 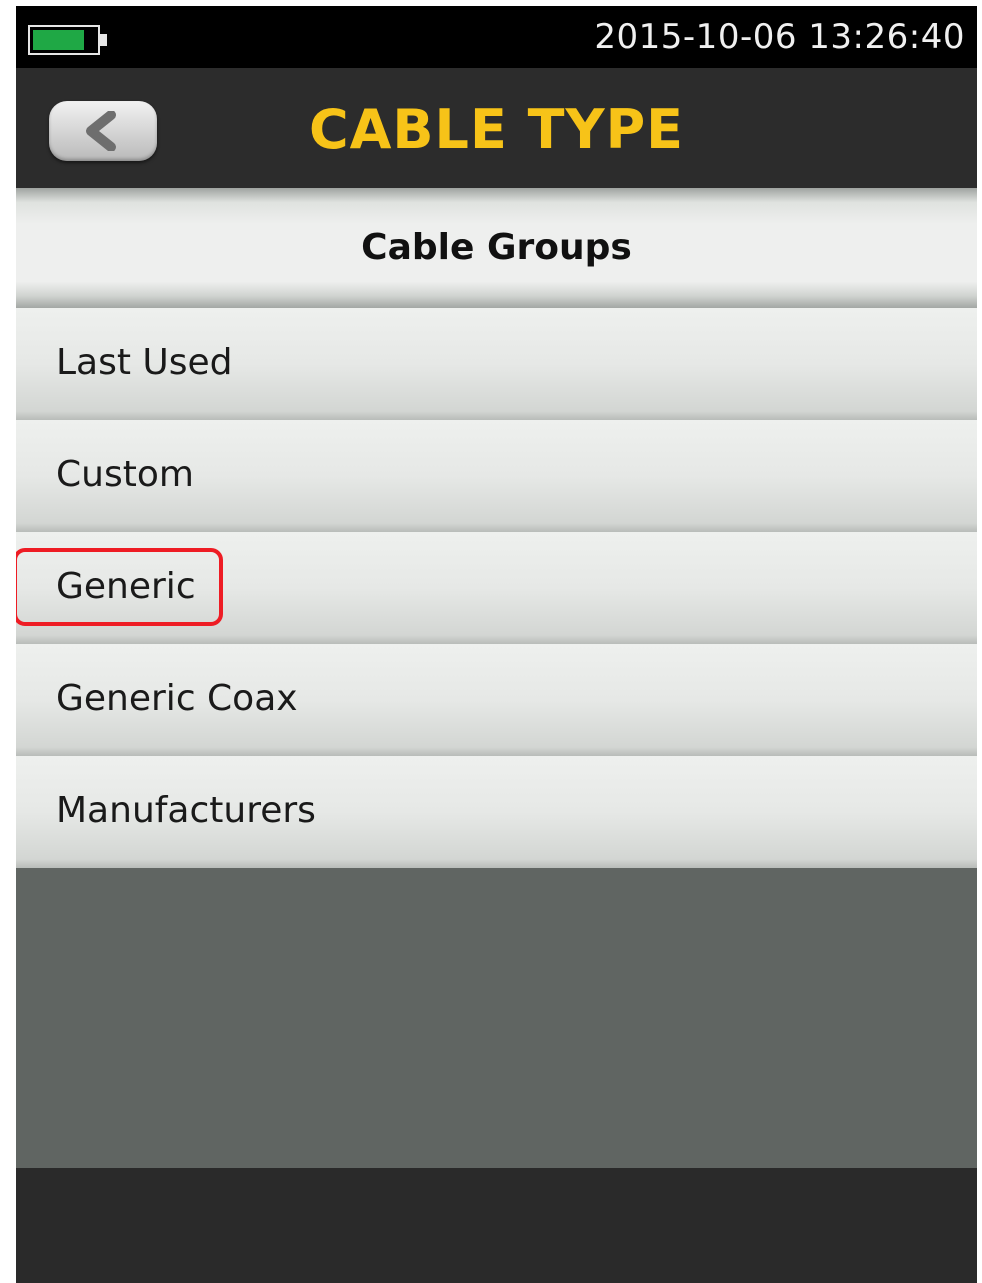 What do you see at coordinates (496, 476) in the screenshot?
I see `list-item-custom: Custom` at bounding box center [496, 476].